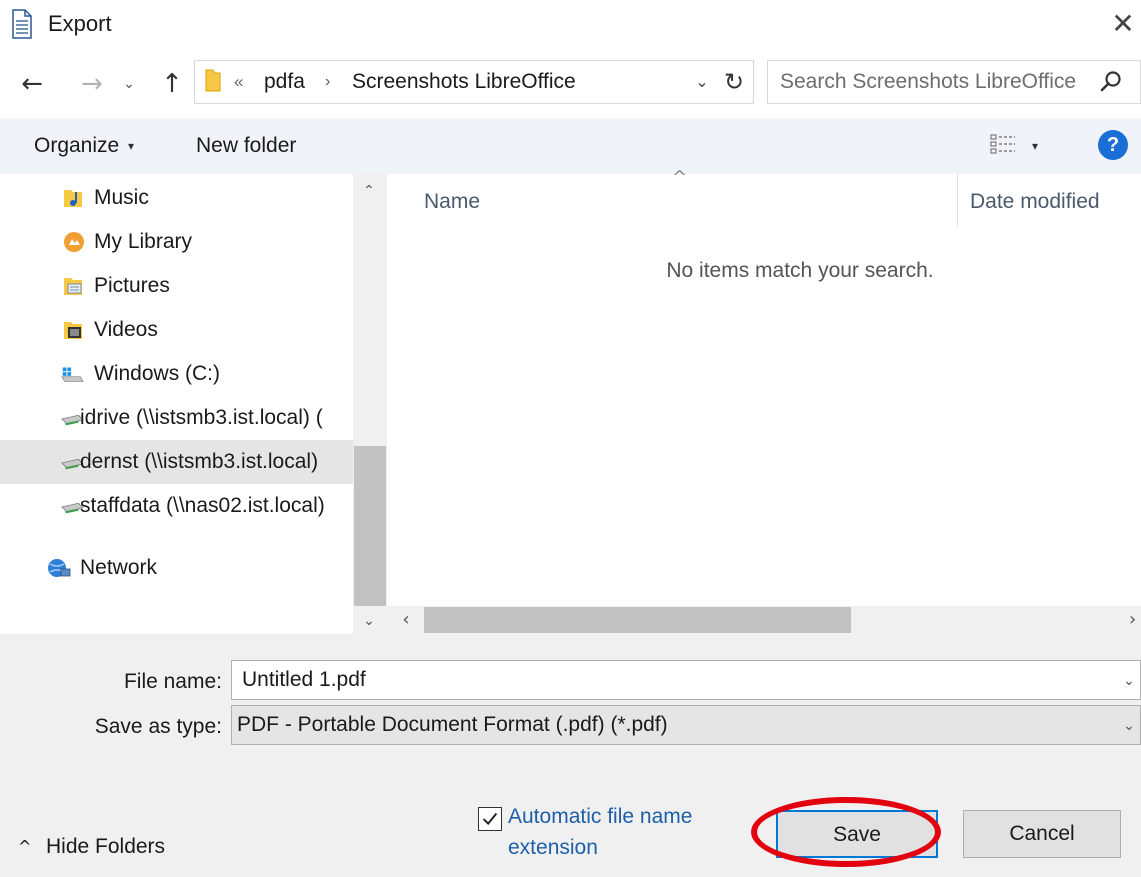 The image size is (1141, 877). Describe the element at coordinates (80, 23) in the screenshot. I see `window-title: Export` at that location.